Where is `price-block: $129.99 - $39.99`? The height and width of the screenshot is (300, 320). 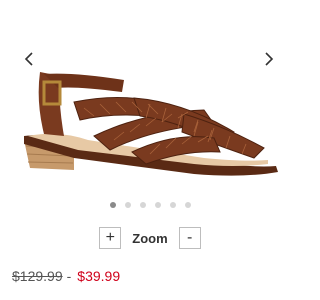 price-block: $129.99 - $39.99 is located at coordinates (66, 276).